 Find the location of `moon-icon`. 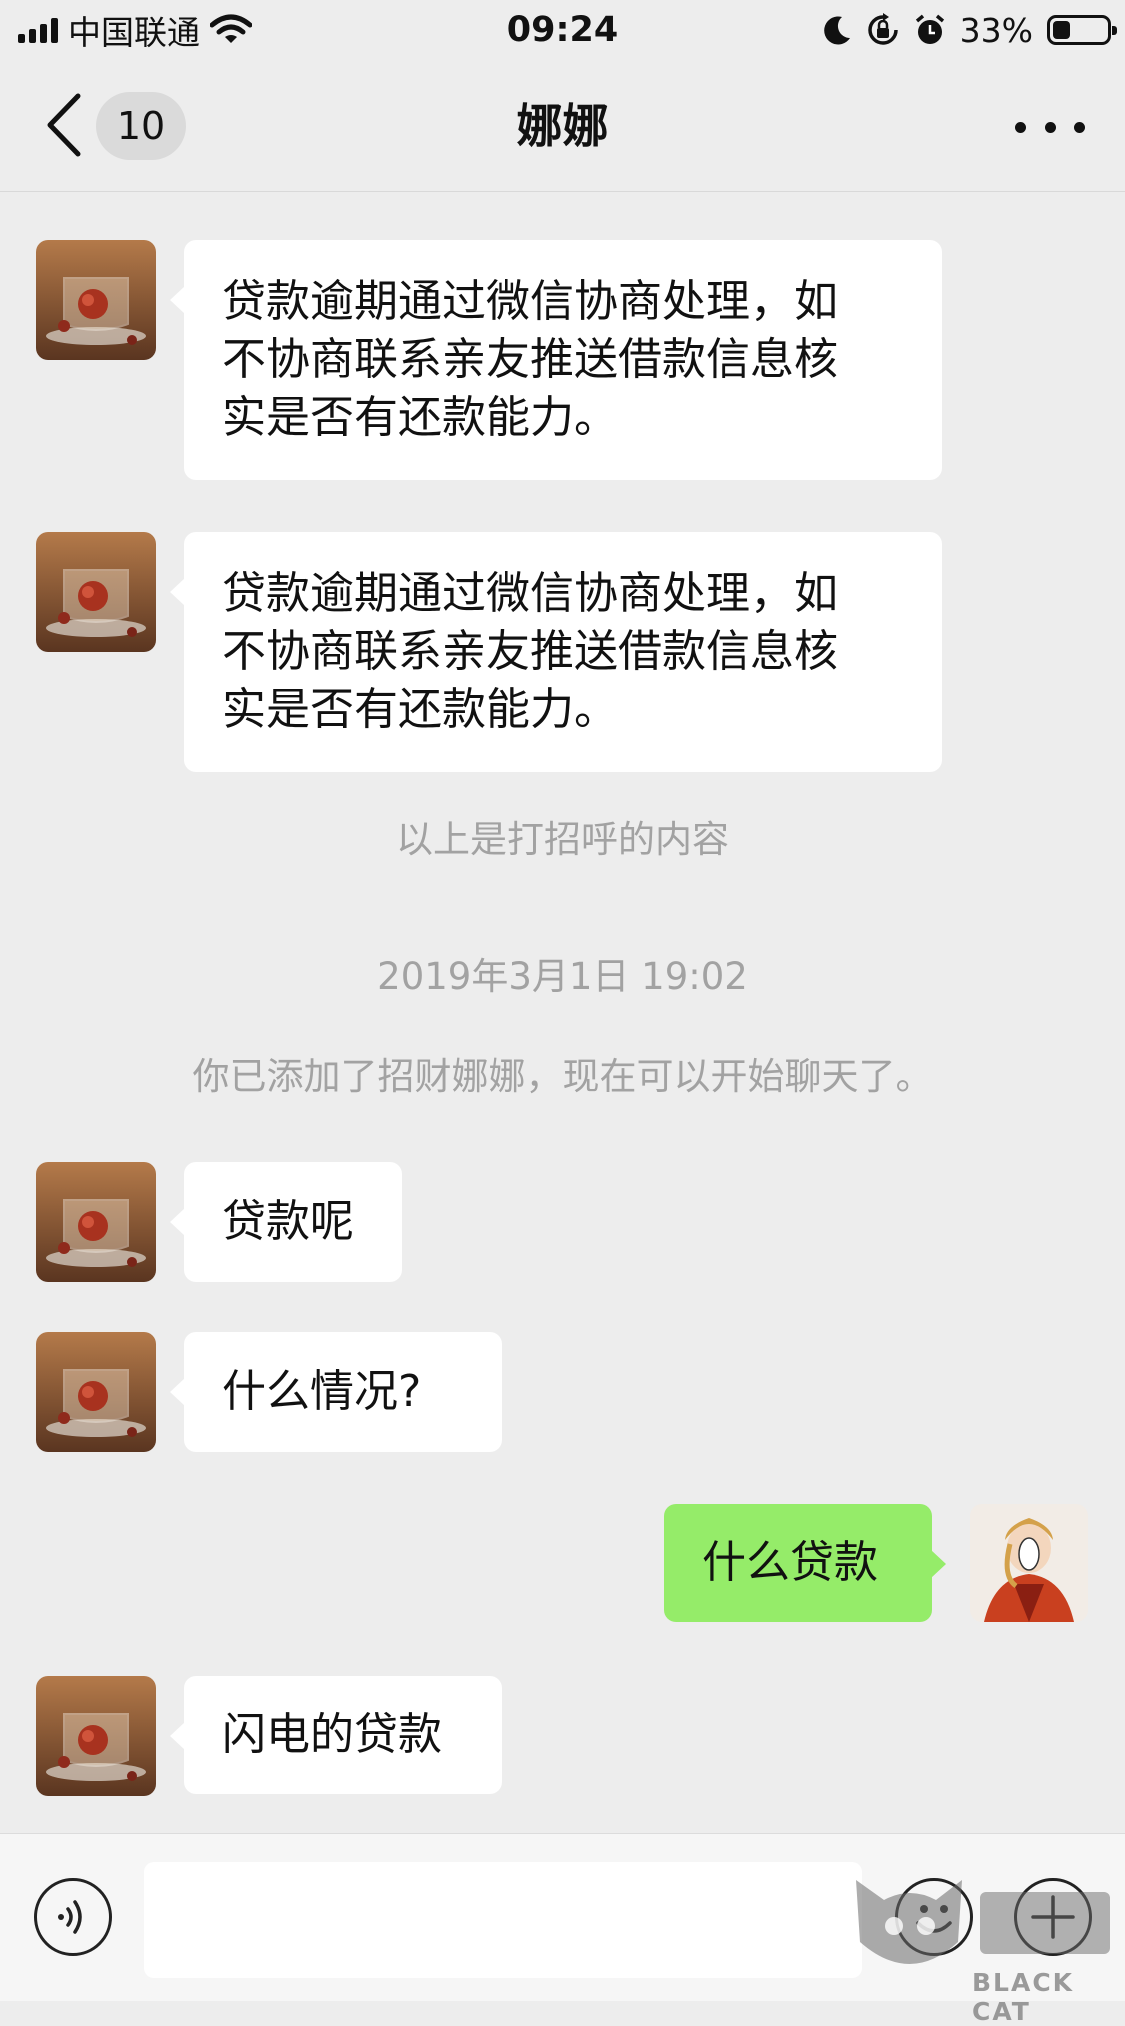

moon-icon is located at coordinates (836, 30).